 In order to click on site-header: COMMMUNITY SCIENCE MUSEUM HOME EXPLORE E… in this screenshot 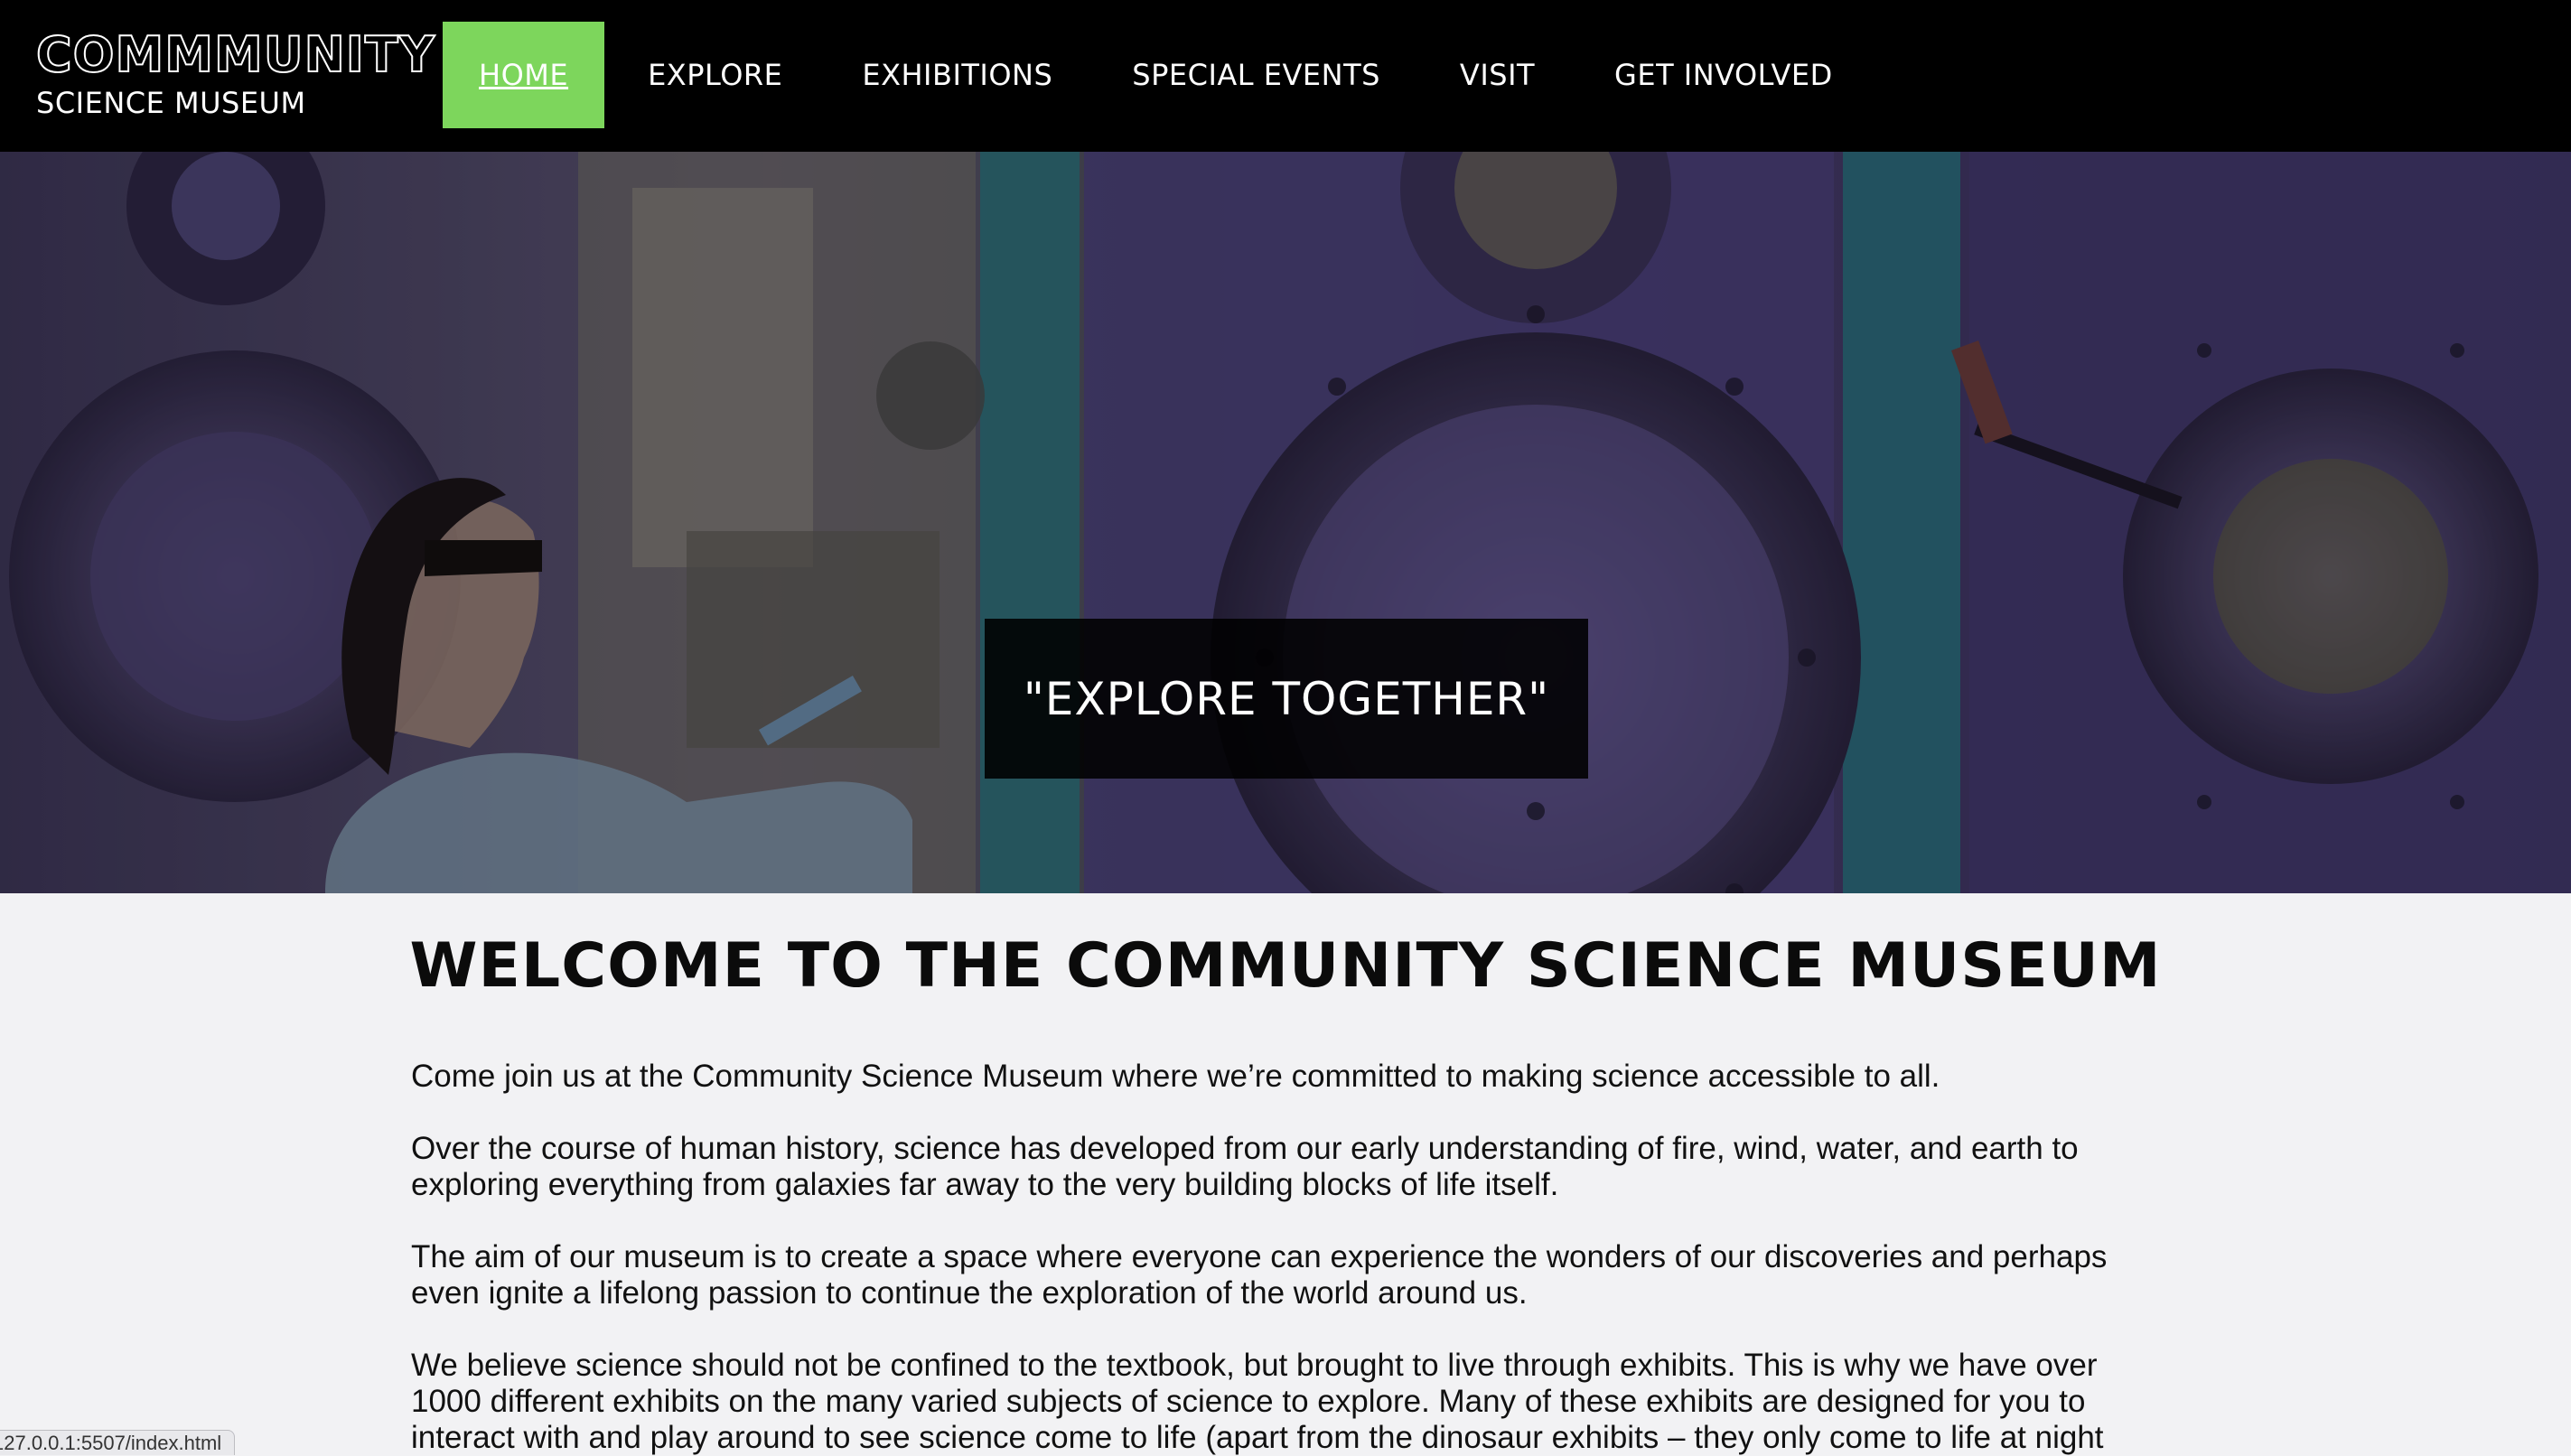, I will do `click(1285, 76)`.